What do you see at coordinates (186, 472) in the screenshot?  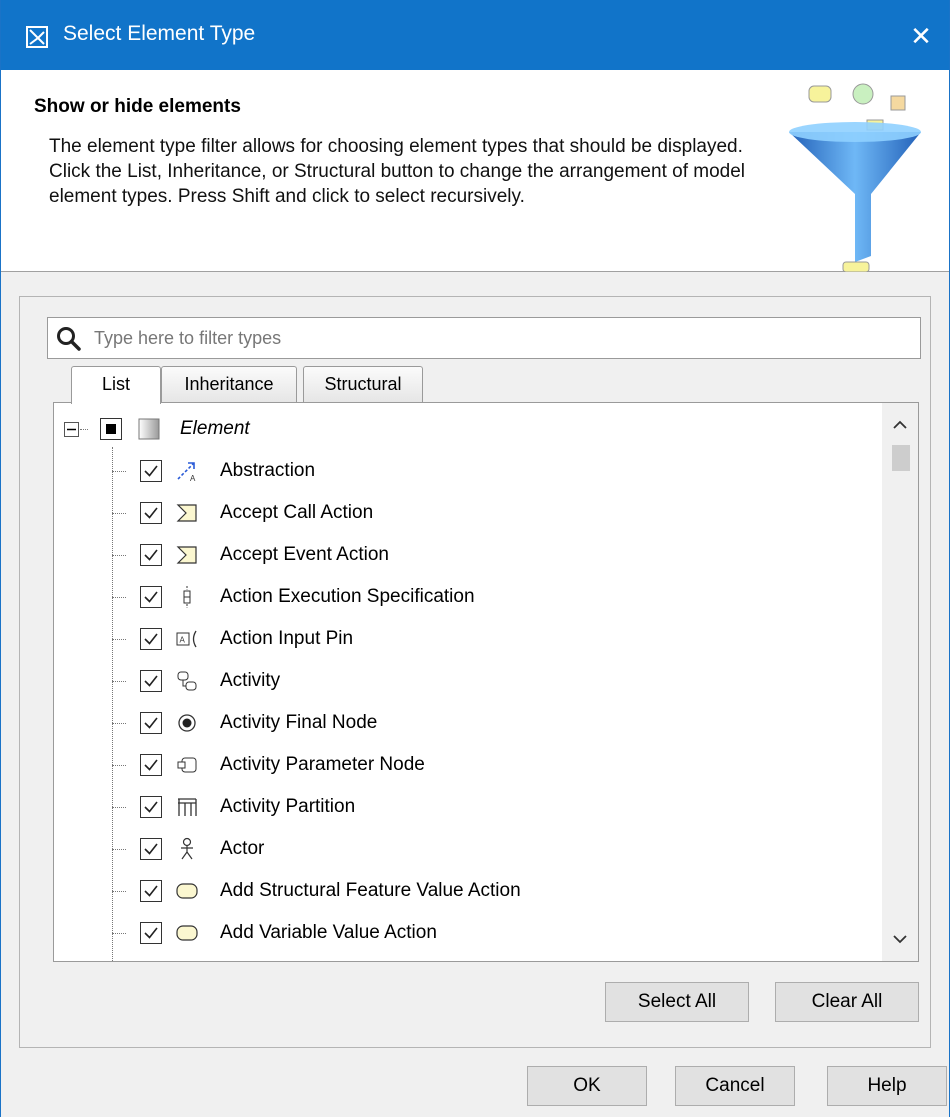 I see `abstraction-icon: A` at bounding box center [186, 472].